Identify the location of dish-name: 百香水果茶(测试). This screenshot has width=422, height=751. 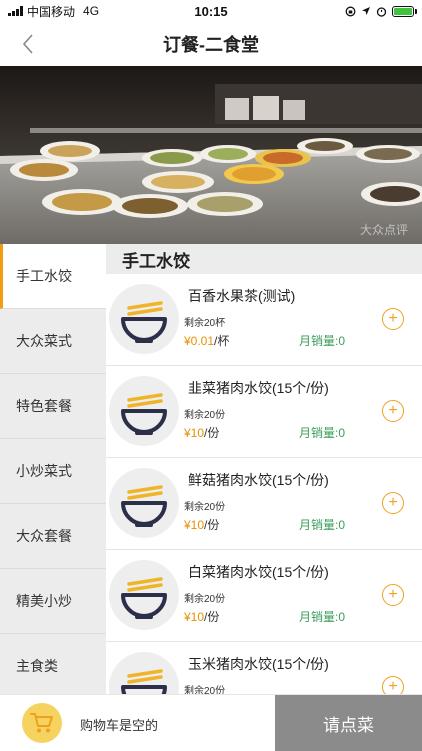
(242, 296).